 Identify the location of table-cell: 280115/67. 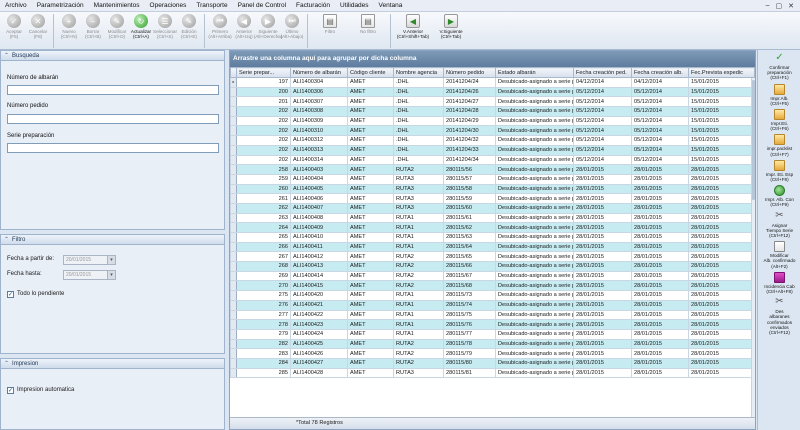
(469, 276).